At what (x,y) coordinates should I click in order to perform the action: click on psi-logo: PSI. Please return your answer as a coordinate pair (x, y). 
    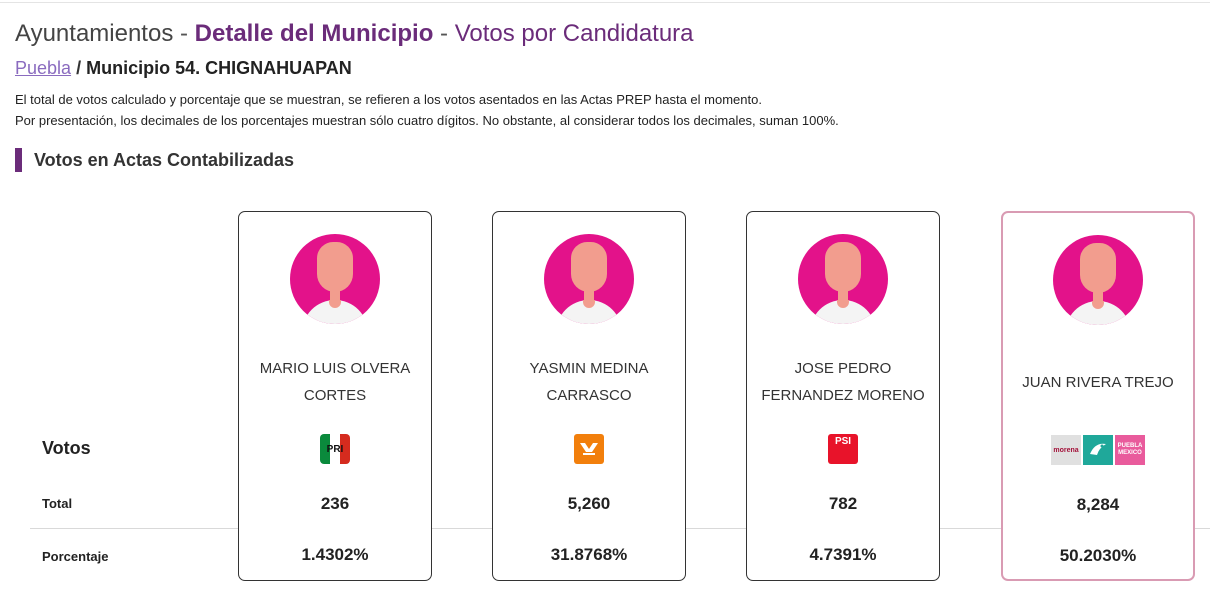
    Looking at the image, I should click on (843, 449).